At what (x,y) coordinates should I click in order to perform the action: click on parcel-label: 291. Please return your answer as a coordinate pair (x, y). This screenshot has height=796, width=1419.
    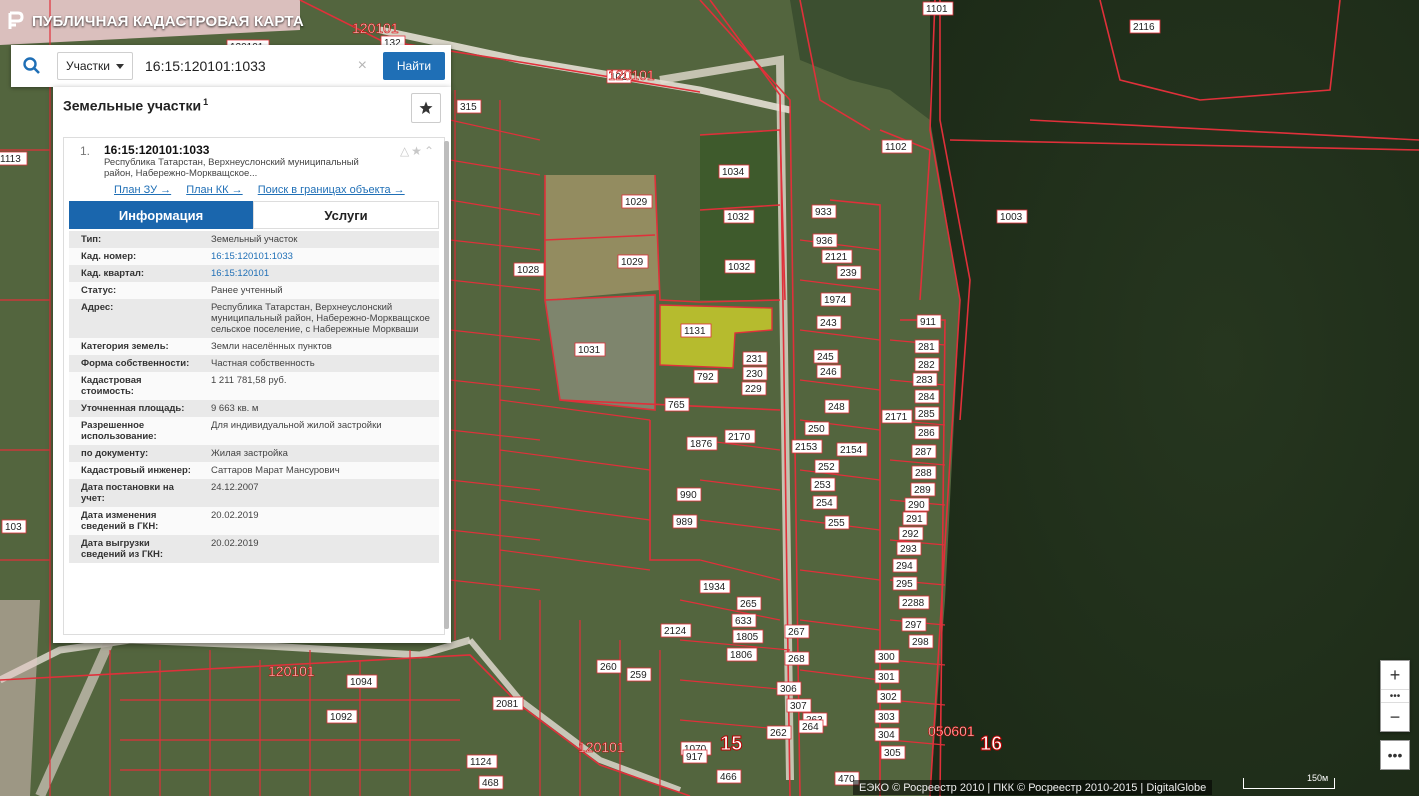
    Looking at the image, I should click on (914, 519).